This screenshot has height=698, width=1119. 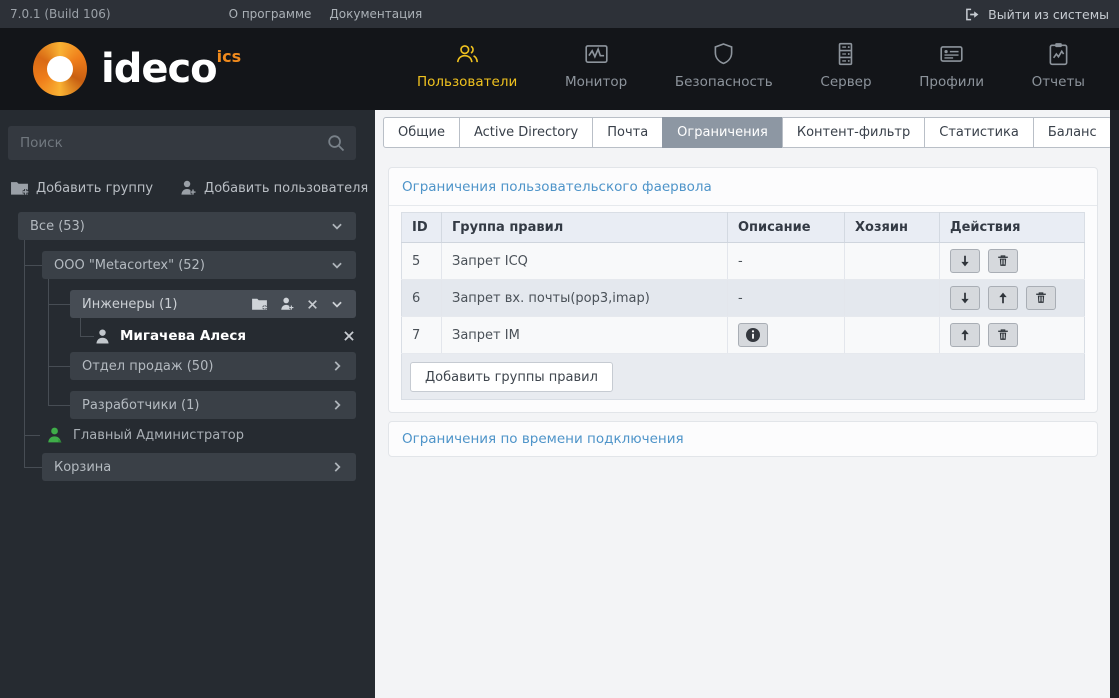 I want to click on search-box, so click(x=182, y=143).